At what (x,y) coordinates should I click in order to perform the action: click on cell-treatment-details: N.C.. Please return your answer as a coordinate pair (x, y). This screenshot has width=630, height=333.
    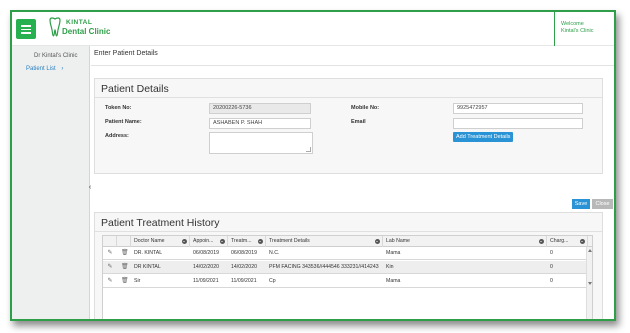
    Looking at the image, I should click on (274, 253).